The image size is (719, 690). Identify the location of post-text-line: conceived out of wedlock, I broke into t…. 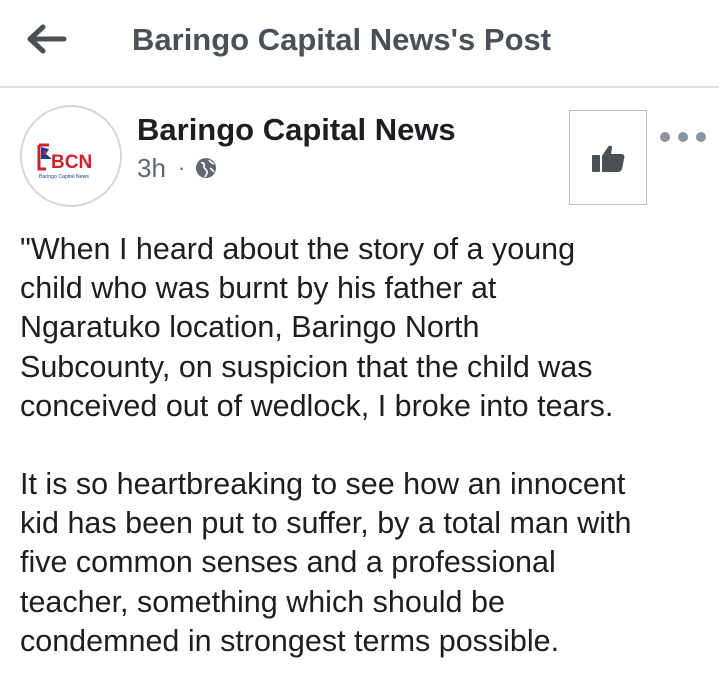
(317, 405).